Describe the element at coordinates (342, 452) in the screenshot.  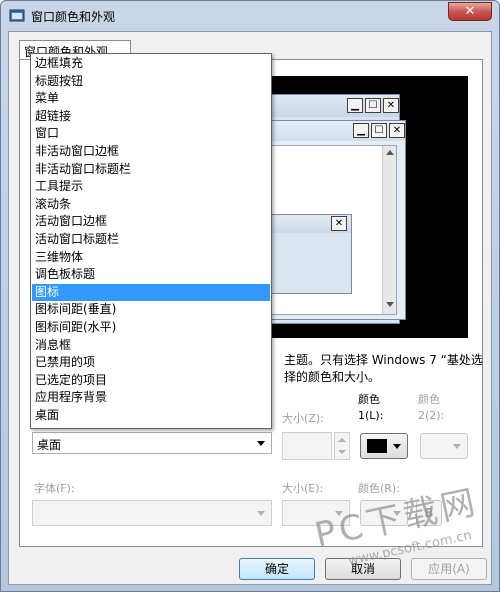
I see `spin-down-icon` at that location.